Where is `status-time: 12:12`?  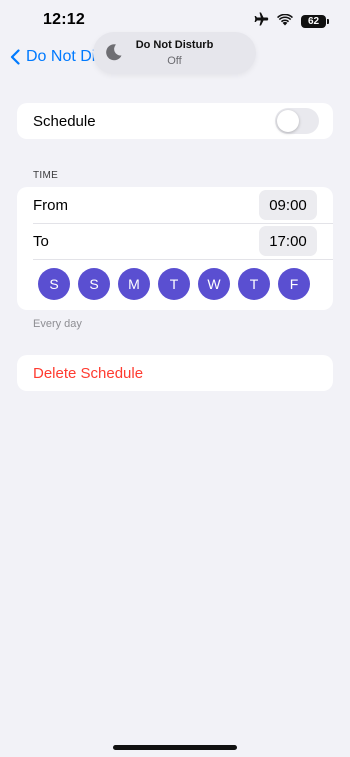
status-time: 12:12 is located at coordinates (64, 19).